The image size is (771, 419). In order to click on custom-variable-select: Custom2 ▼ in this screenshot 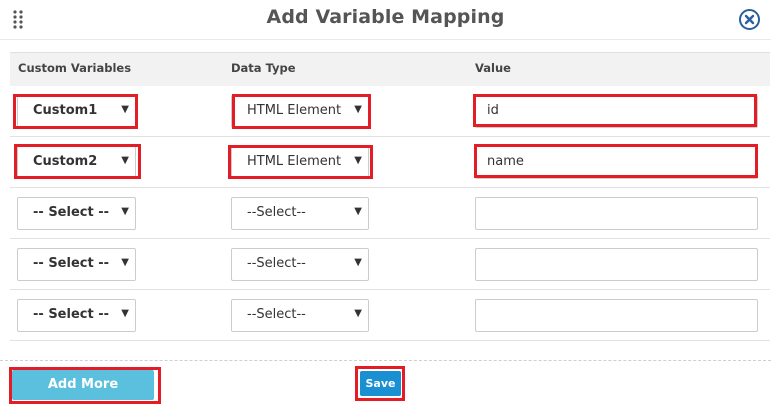, I will do `click(76, 162)`.